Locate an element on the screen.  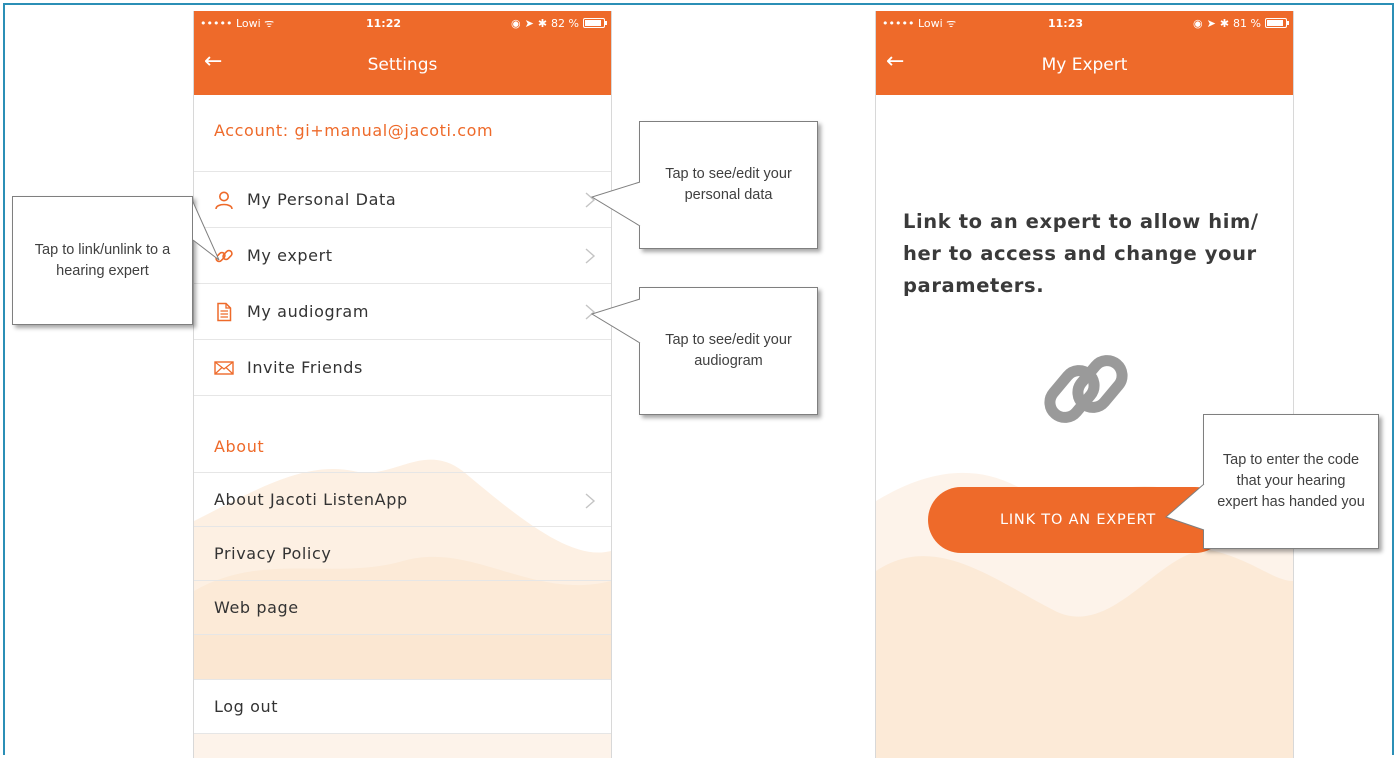
menu-item-about-jacoti: About Jacoti ListenApp is located at coordinates (402, 499).